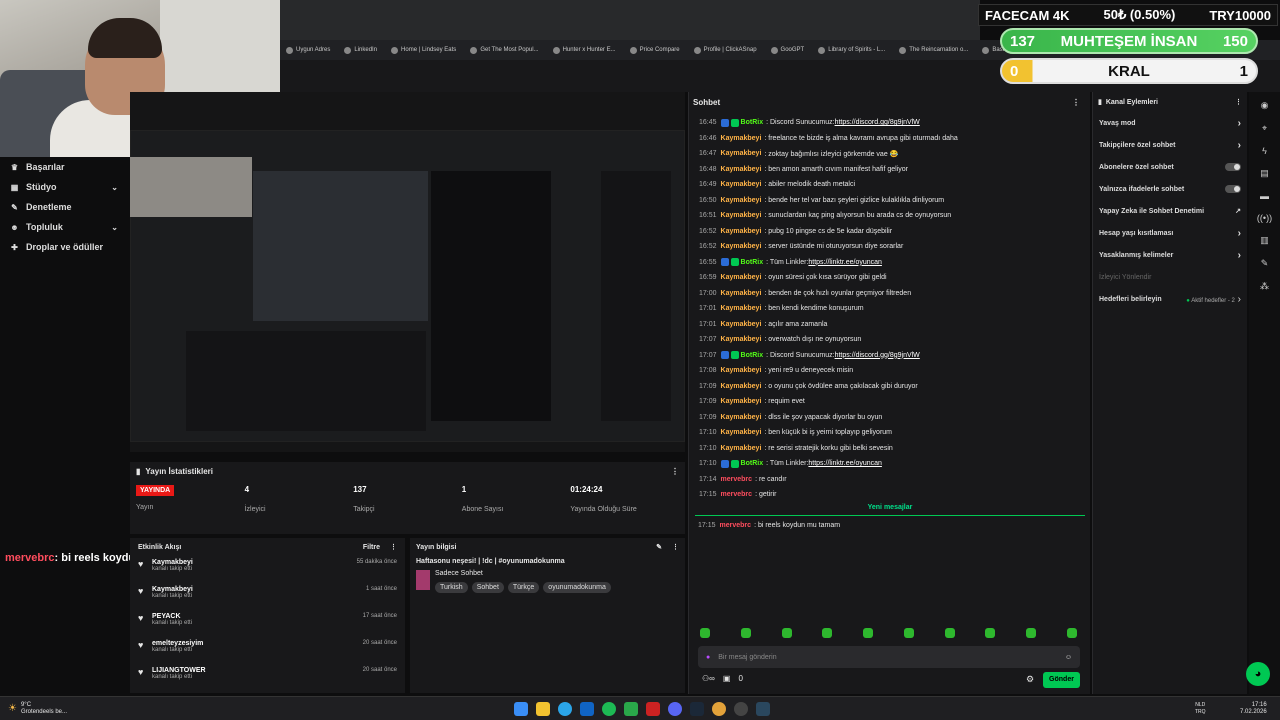 This screenshot has width=1280, height=720. What do you see at coordinates (675, 708) in the screenshot?
I see `discord-icon` at bounding box center [675, 708].